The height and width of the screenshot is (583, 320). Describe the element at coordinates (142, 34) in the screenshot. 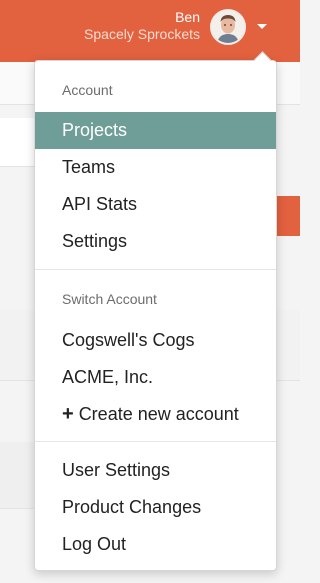

I see `organization-name: Spacely Sprockets` at that location.